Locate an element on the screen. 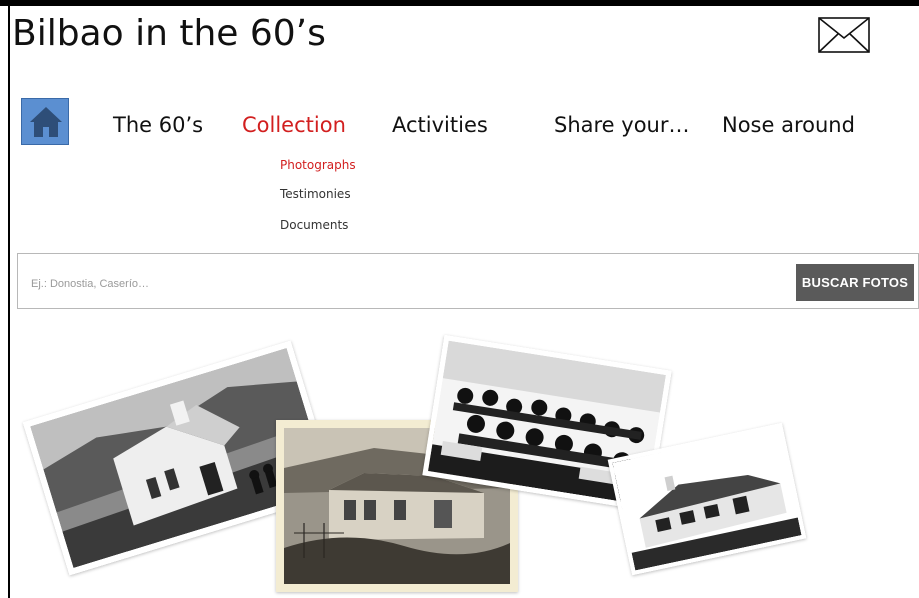  home-button is located at coordinates (45, 121).